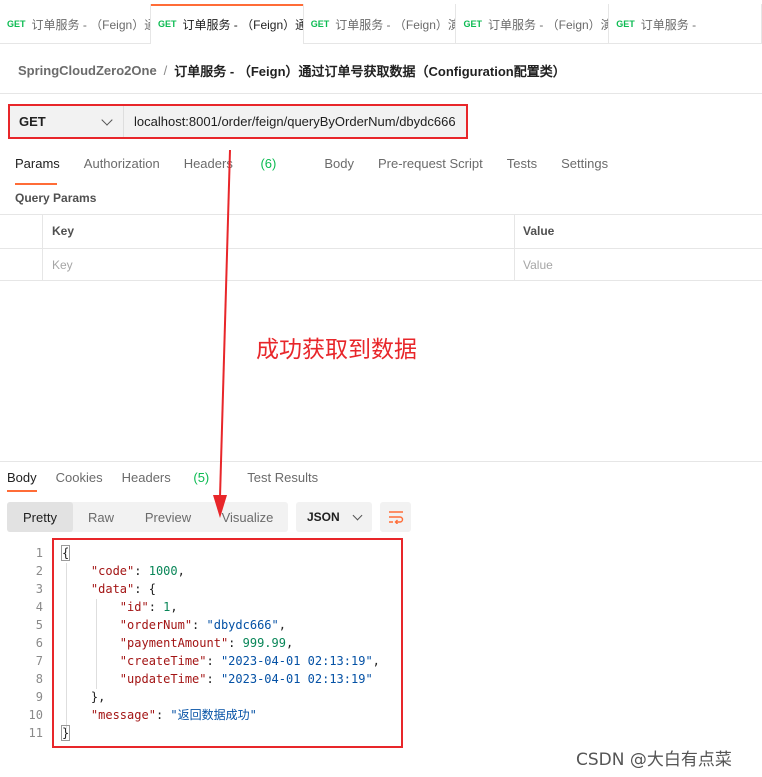 The width and height of the screenshot is (762, 777). Describe the element at coordinates (654, 760) in the screenshot. I see `watermark: CSDN @大白有点菜` at that location.